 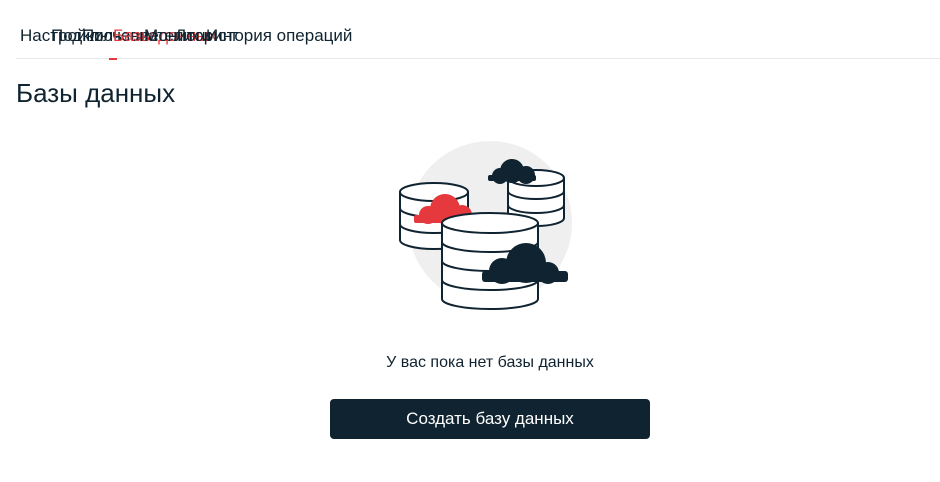 What do you see at coordinates (490, 362) in the screenshot?
I see `empty-state-message: У вас пока нет базы данных` at bounding box center [490, 362].